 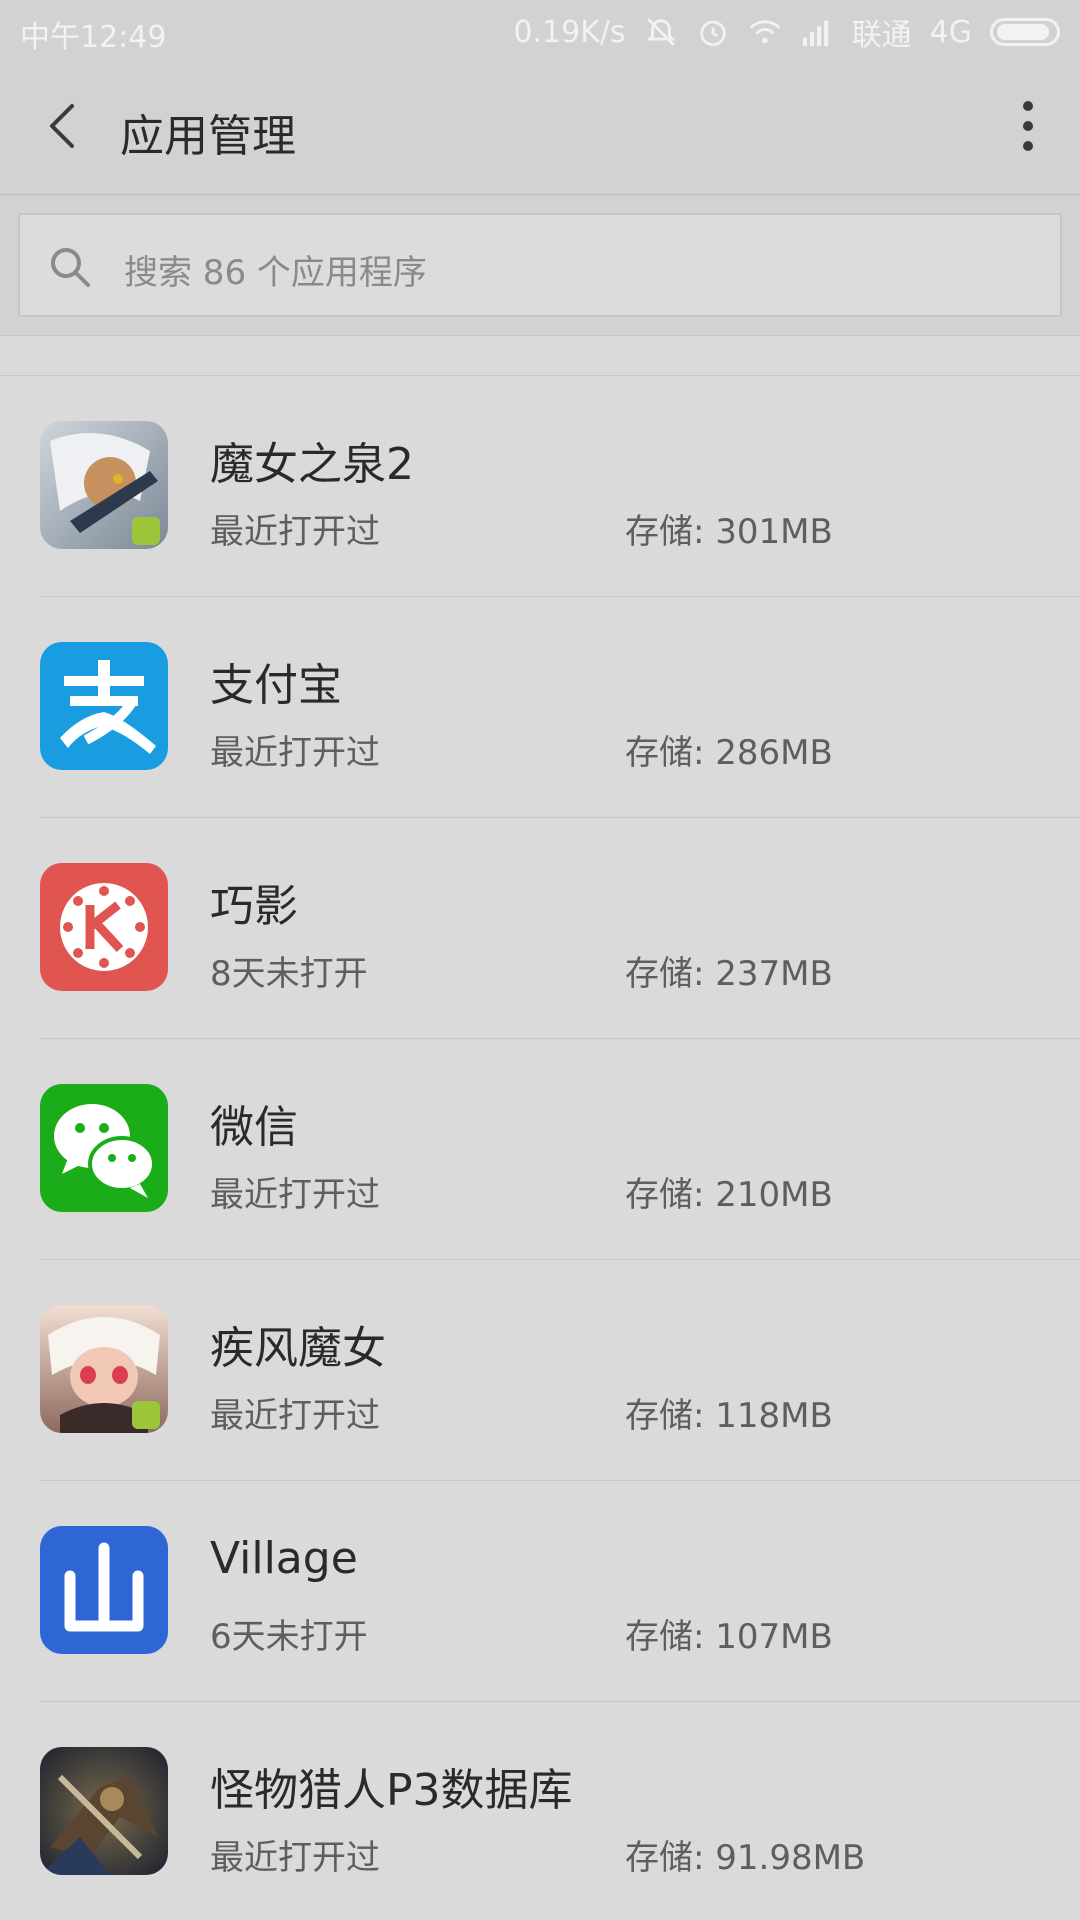 What do you see at coordinates (104, 927) in the screenshot?
I see `kinemaster-icon` at bounding box center [104, 927].